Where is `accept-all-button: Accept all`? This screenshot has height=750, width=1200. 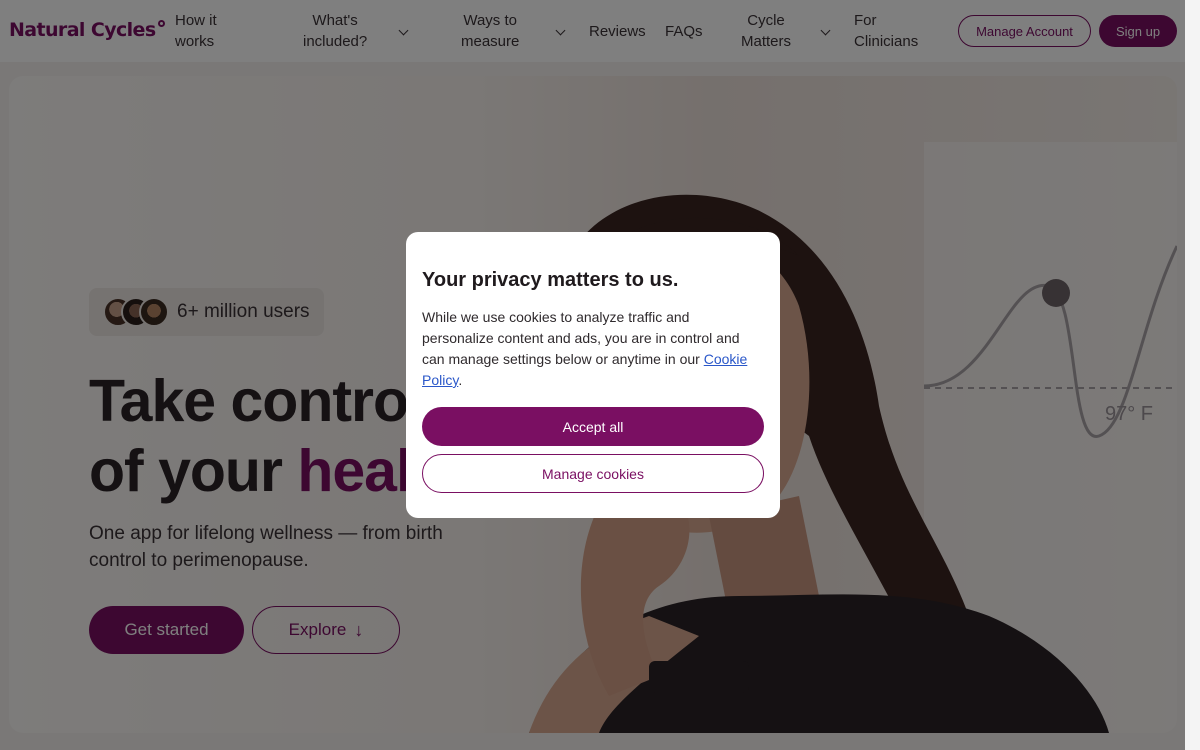
accept-all-button: Accept all is located at coordinates (593, 426).